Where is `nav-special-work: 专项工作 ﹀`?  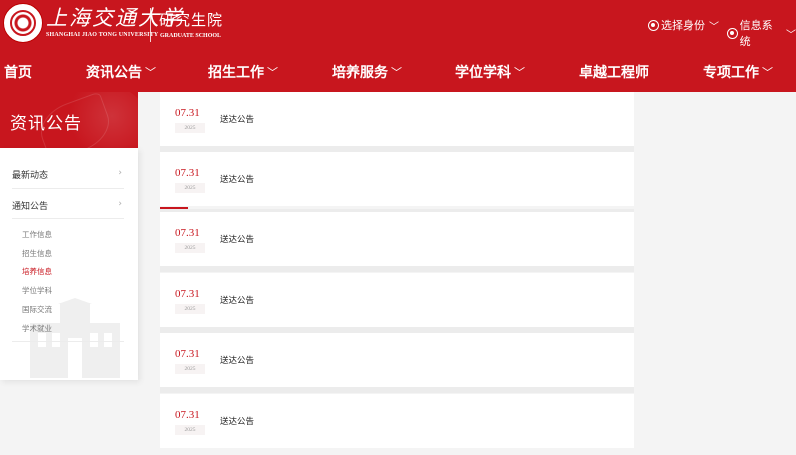
nav-special-work: 专项工作 ﹀ is located at coordinates (738, 72).